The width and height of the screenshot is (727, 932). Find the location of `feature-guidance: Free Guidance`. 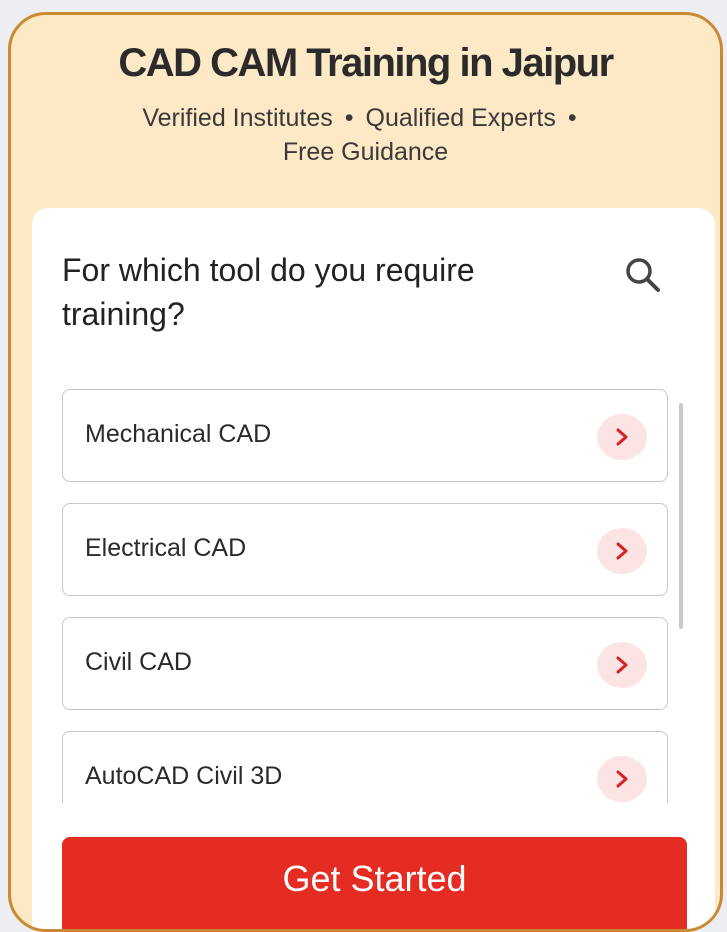

feature-guidance: Free Guidance is located at coordinates (365, 152).